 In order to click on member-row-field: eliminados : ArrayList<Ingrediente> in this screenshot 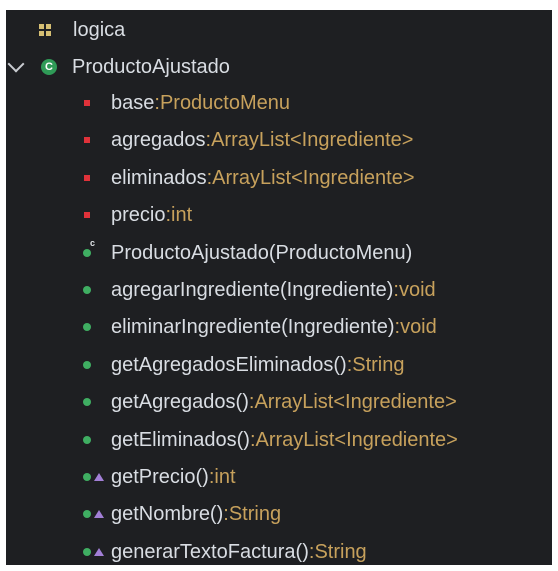, I will do `click(249, 178)`.